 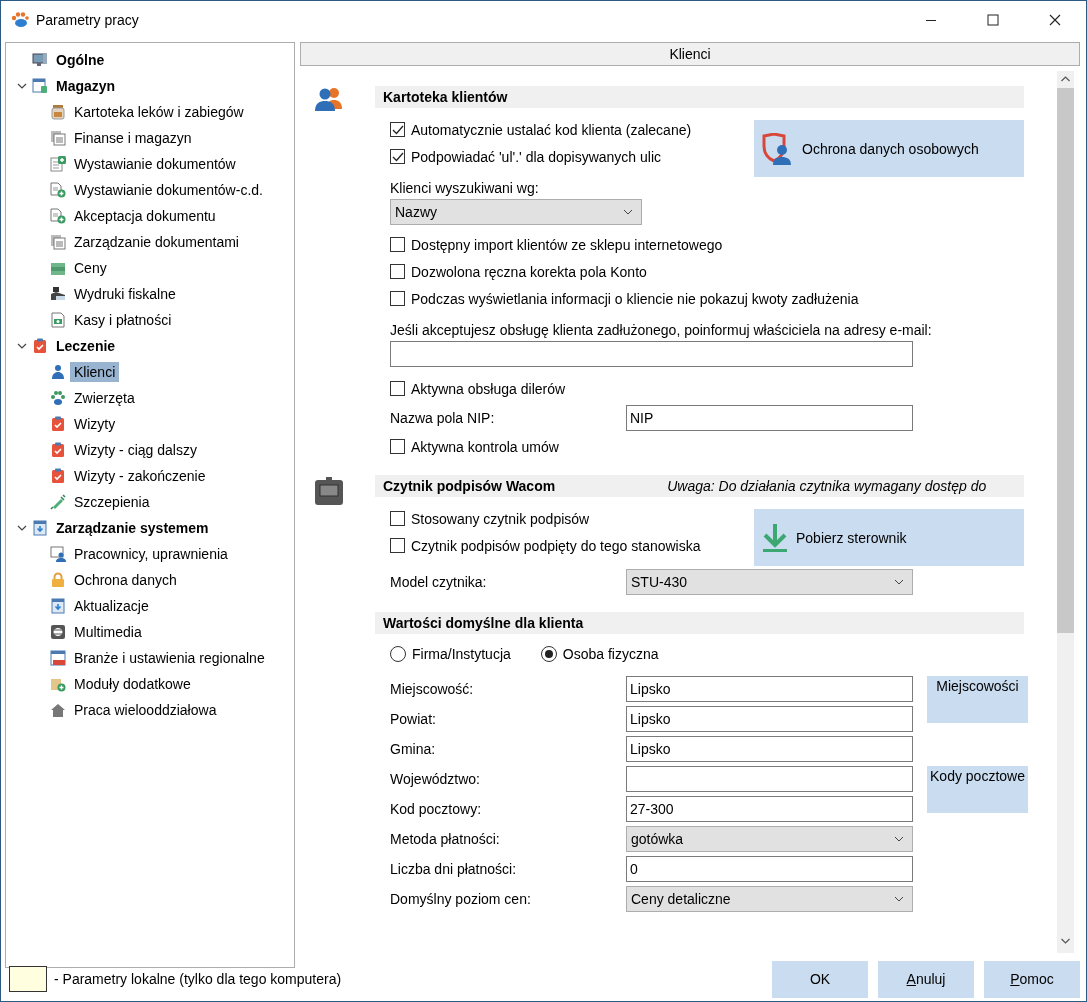 I want to click on field-label: Województwo:, so click(x=435, y=779).